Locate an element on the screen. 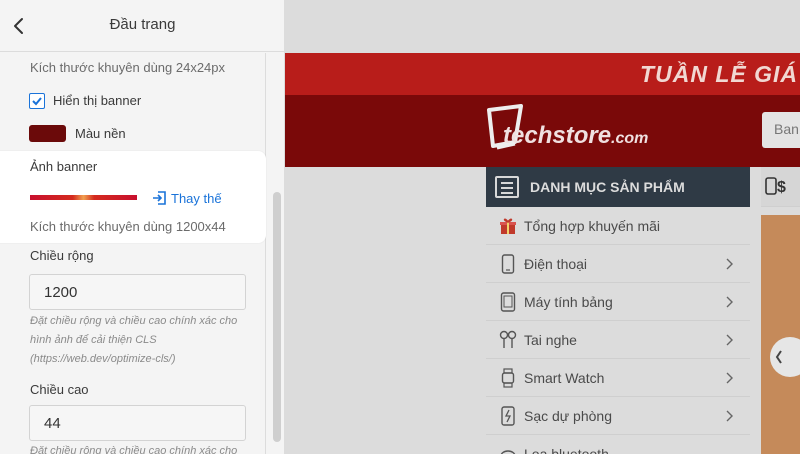  side-banner-title: $ is located at coordinates (780, 187).